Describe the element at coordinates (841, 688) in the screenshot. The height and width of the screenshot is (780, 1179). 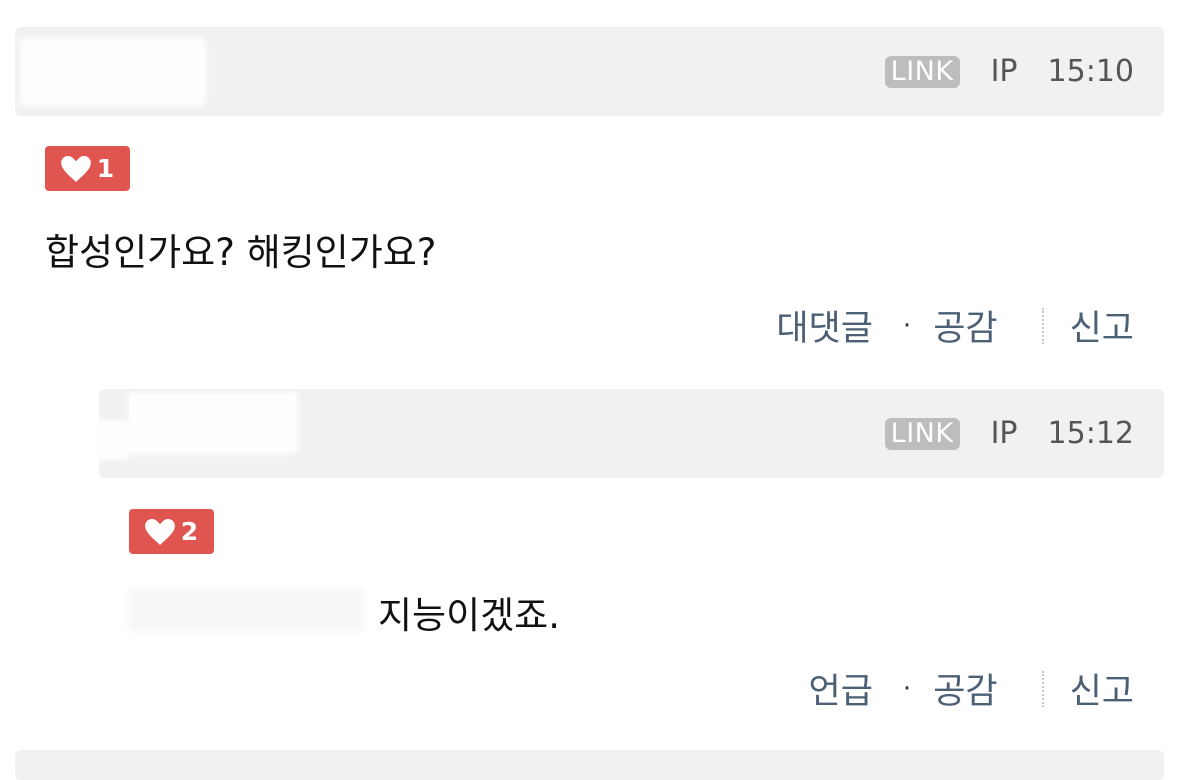
I see `mention-button: 언급` at that location.